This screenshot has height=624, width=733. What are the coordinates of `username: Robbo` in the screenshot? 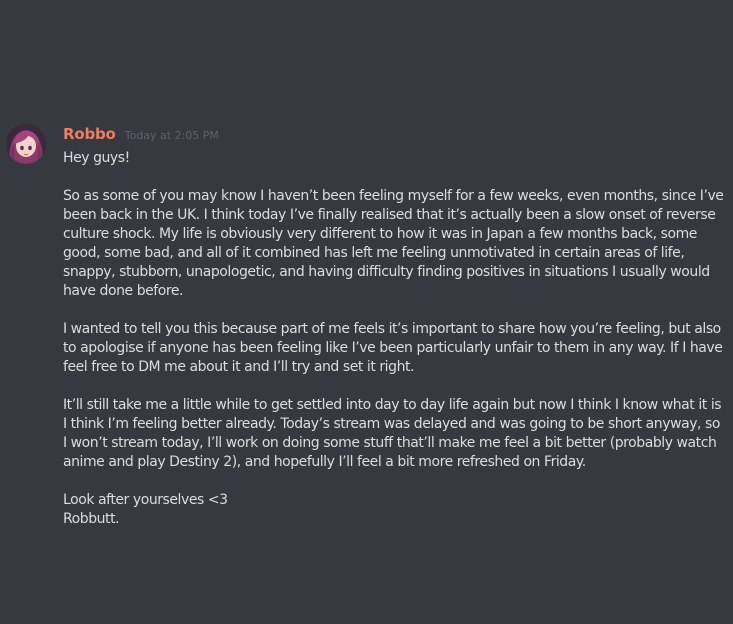 It's located at (89, 134).